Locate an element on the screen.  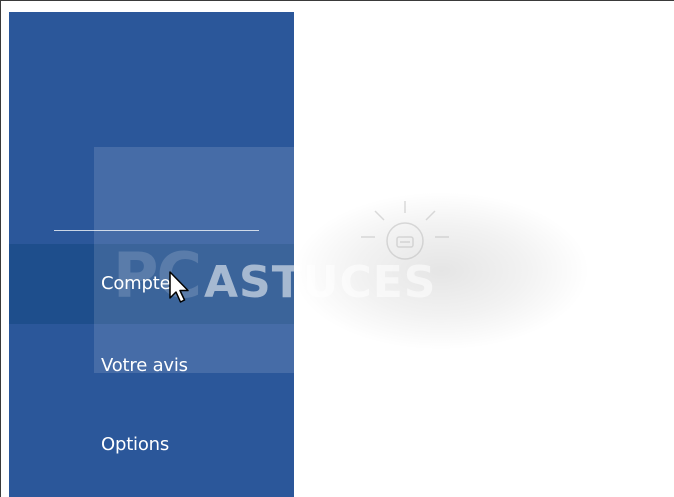
watermark-glow is located at coordinates (441, 271).